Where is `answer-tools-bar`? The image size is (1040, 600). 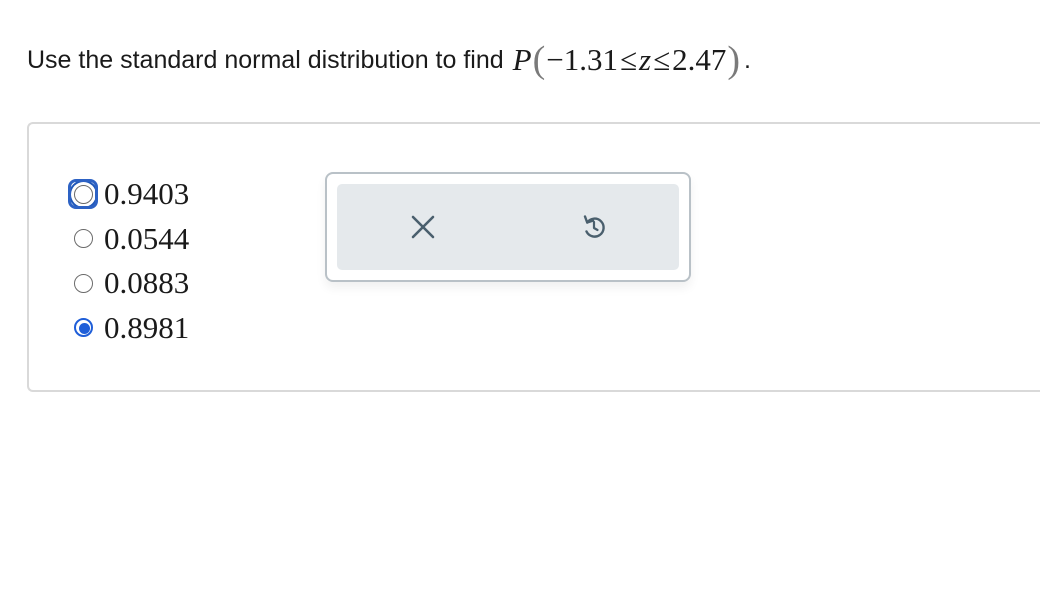
answer-tools-bar is located at coordinates (508, 227).